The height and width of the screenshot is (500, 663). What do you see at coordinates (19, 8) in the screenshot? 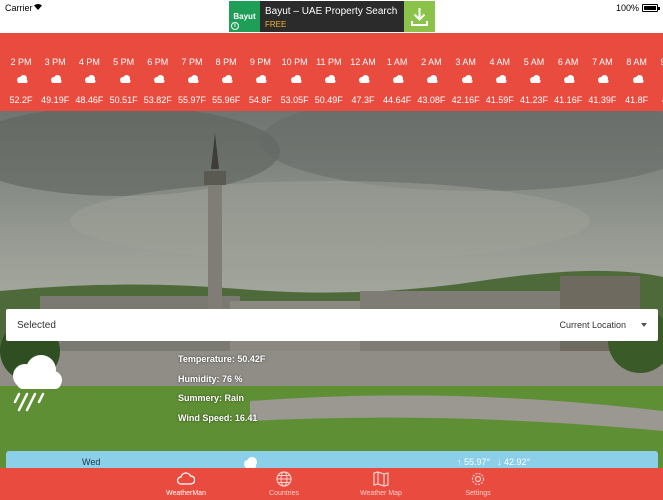
I see `carrier-label: Carrier` at bounding box center [19, 8].